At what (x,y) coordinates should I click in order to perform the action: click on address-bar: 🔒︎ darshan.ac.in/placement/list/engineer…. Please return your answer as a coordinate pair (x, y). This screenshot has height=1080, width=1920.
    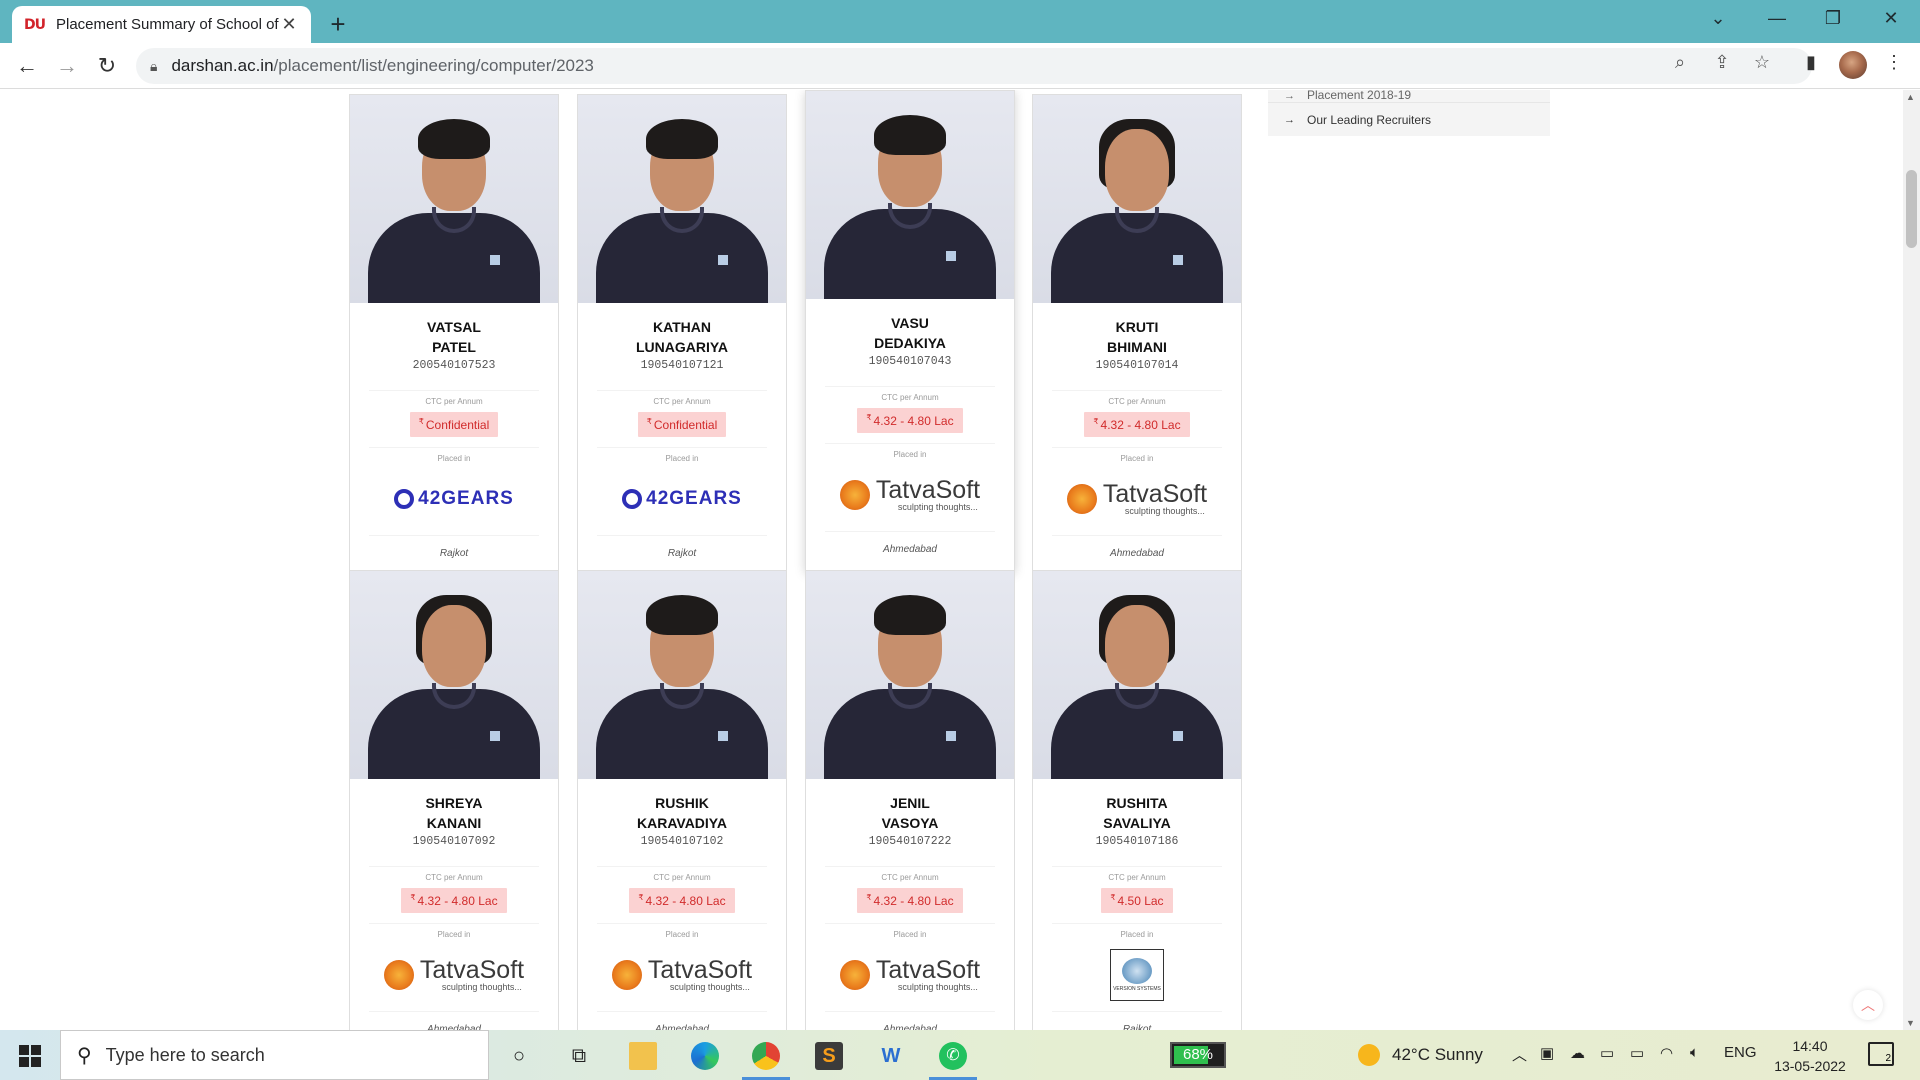
    Looking at the image, I should click on (974, 66).